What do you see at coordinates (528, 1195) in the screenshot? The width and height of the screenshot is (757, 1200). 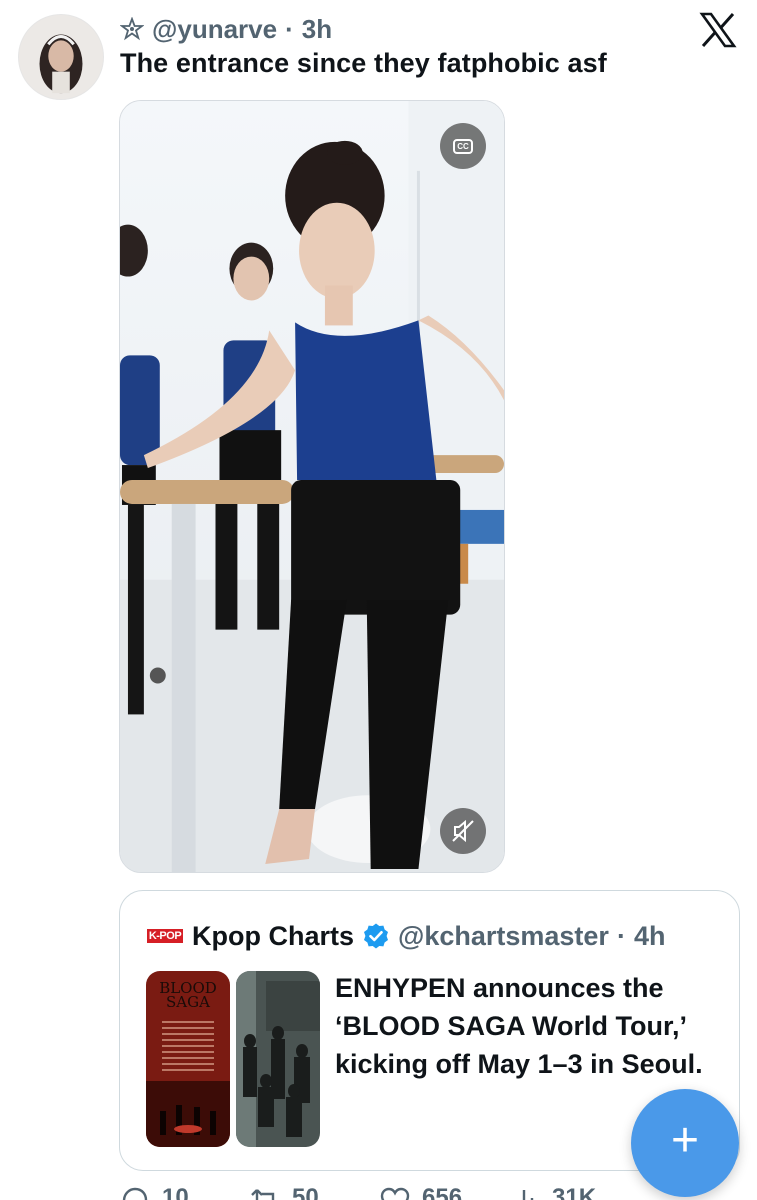 I see `views-icon` at bounding box center [528, 1195].